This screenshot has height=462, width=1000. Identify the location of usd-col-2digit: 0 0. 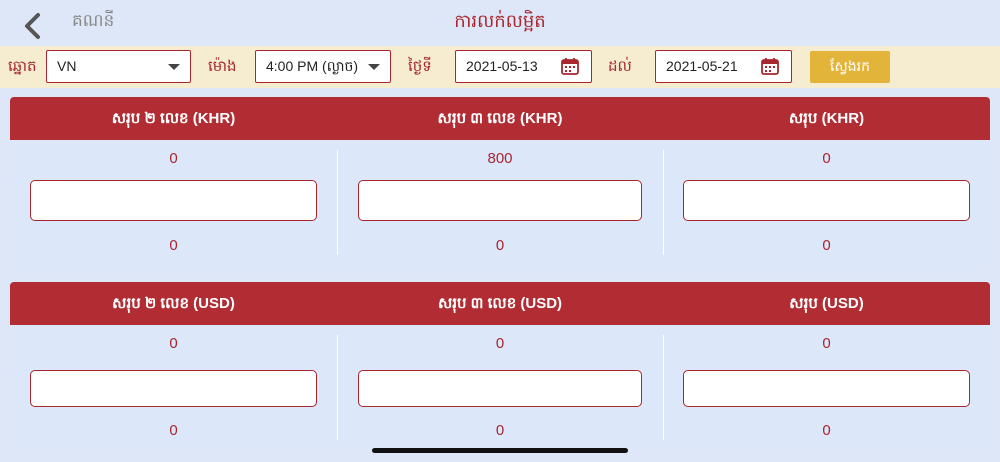
(173, 387).